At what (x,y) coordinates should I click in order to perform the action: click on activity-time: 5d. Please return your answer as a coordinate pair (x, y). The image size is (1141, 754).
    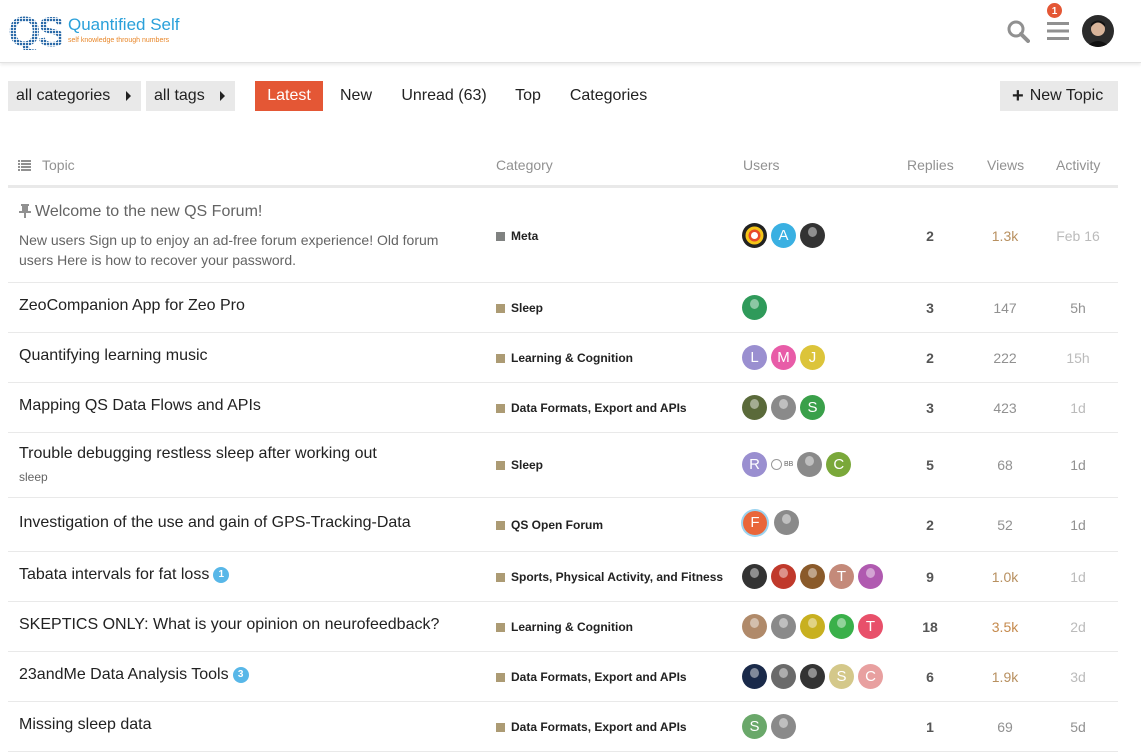
    Looking at the image, I should click on (1078, 727).